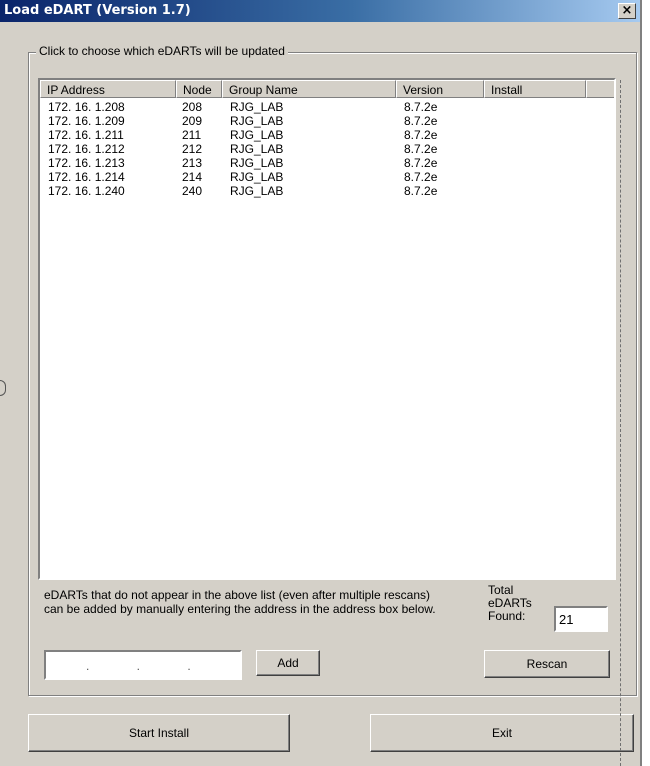  I want to click on table-row: 172. 16. 1.212 212 RJG_LAB 8.7.2e, so click(327, 149).